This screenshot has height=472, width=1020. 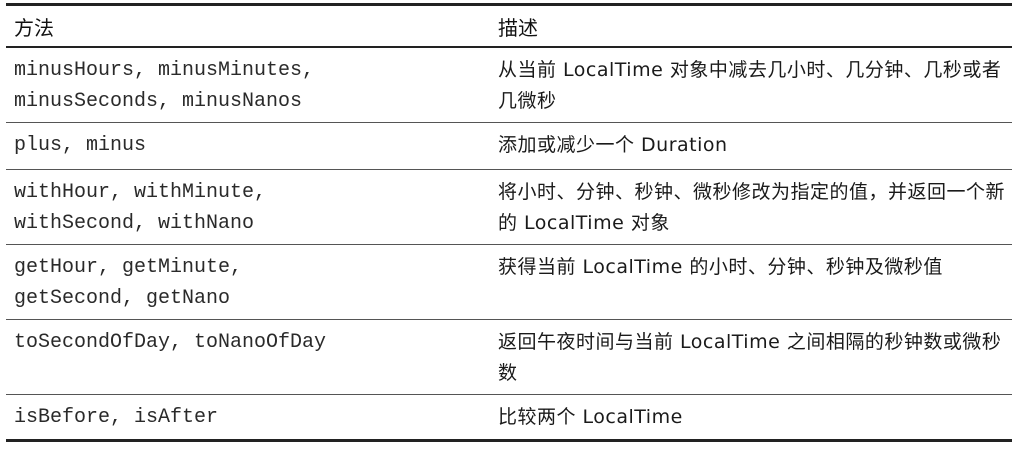 I want to click on method-cell: isBefore, isAfter, so click(x=116, y=417).